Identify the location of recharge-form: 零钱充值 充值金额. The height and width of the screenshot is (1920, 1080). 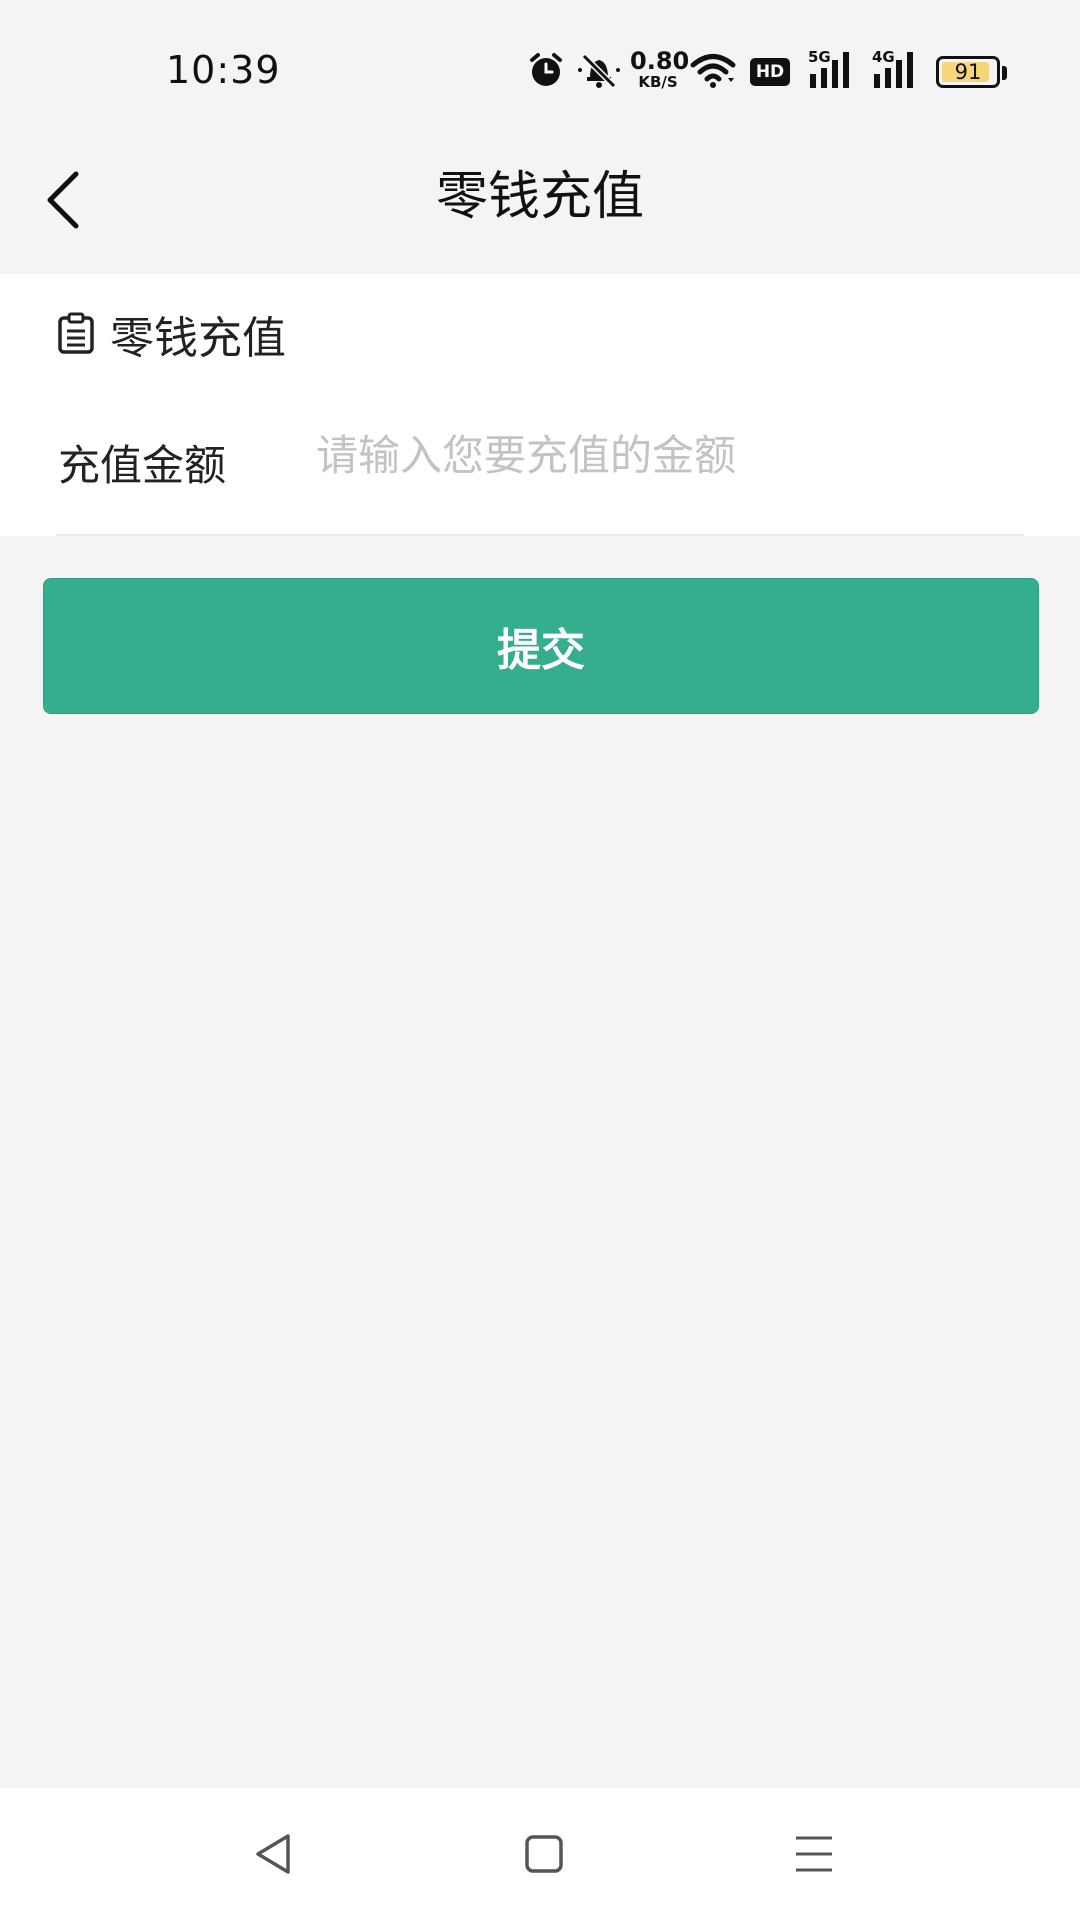
(540, 405).